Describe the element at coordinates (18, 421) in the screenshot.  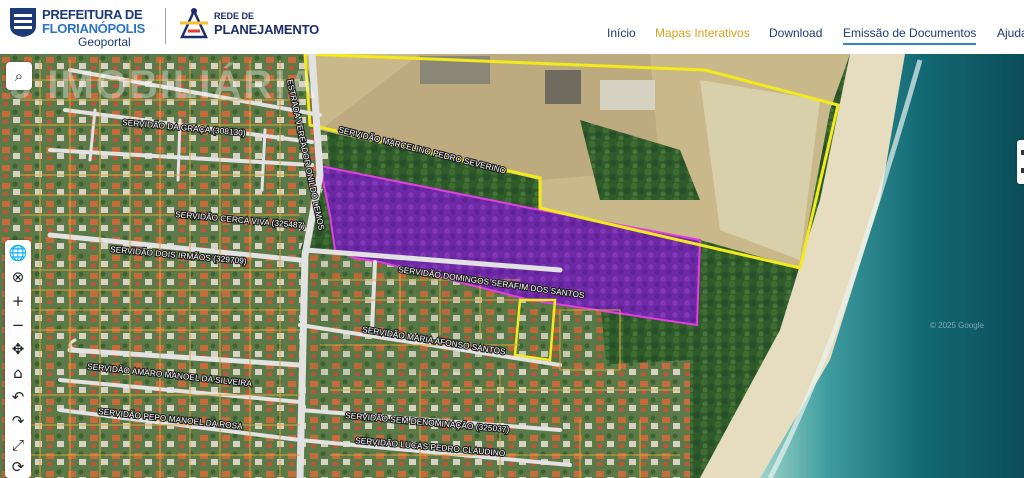
I see `redo-icon: ↷` at that location.